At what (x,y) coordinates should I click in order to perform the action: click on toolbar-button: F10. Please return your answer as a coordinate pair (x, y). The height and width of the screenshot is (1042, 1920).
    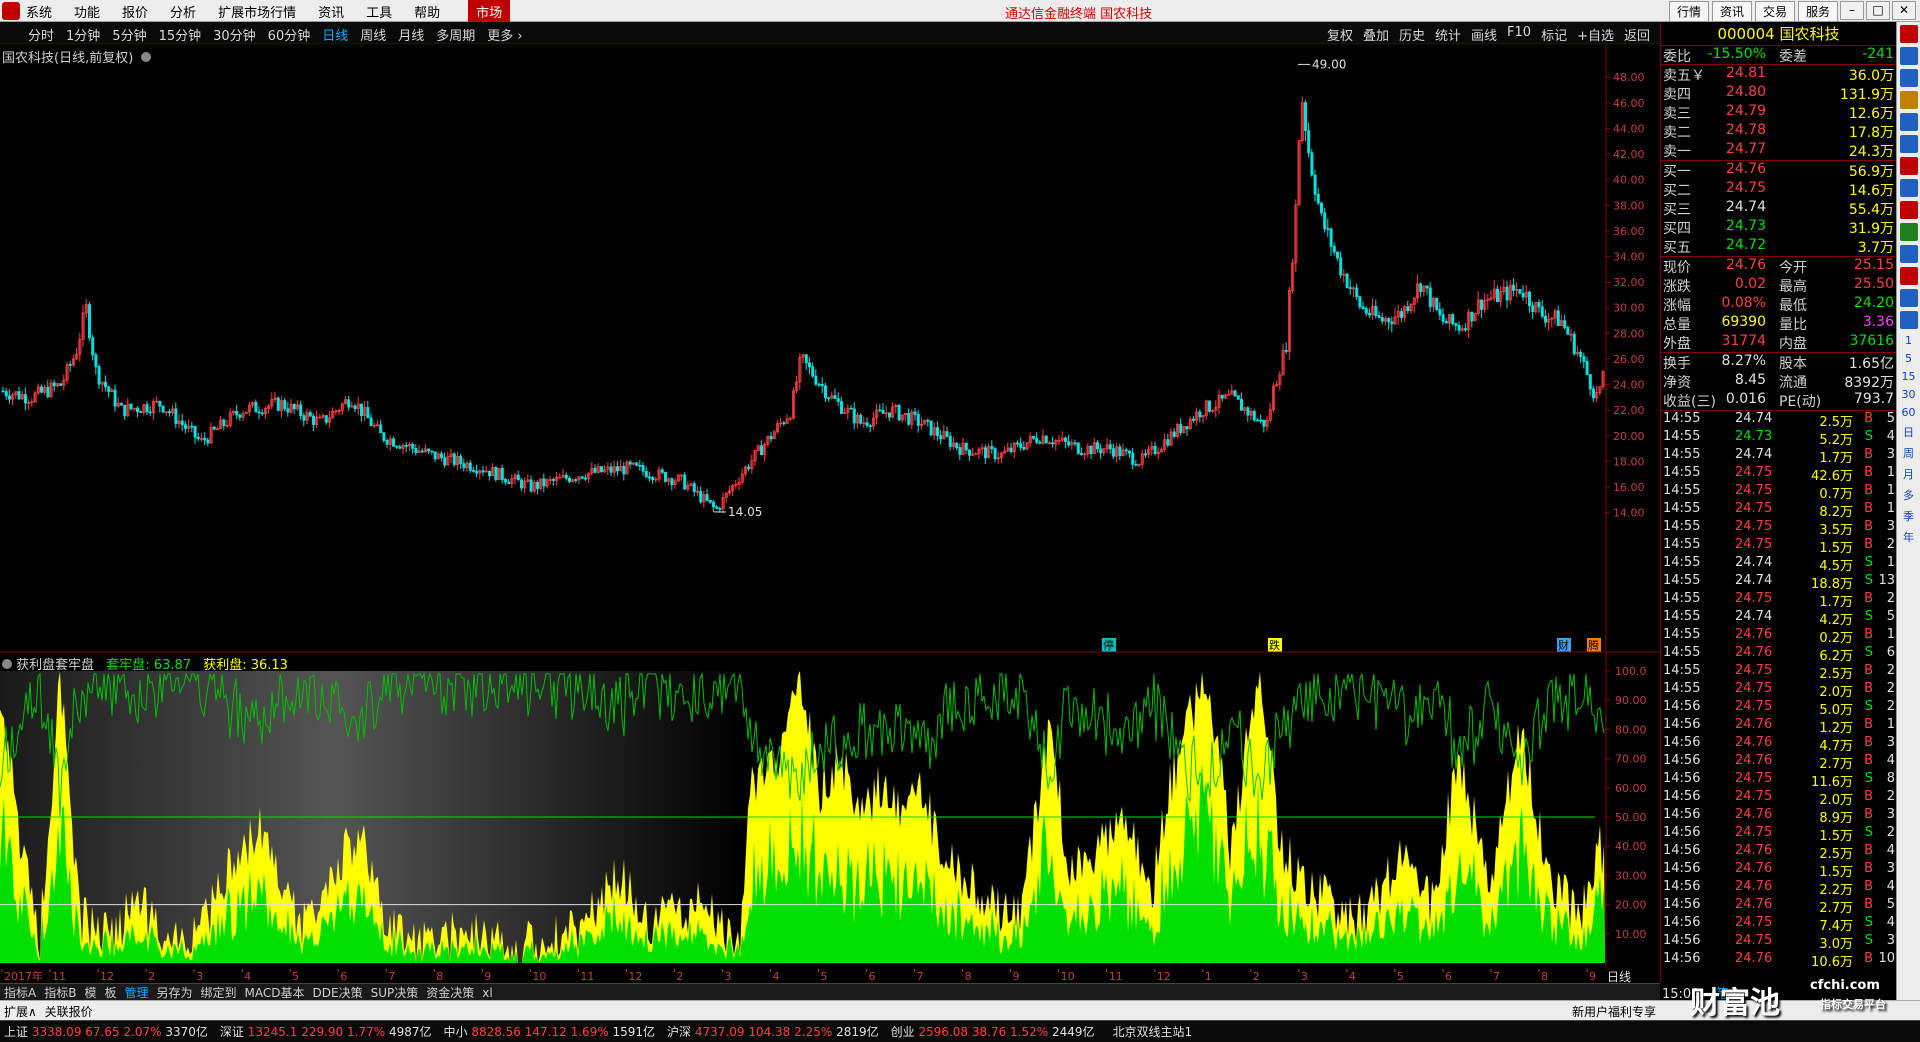
    Looking at the image, I should click on (1519, 34).